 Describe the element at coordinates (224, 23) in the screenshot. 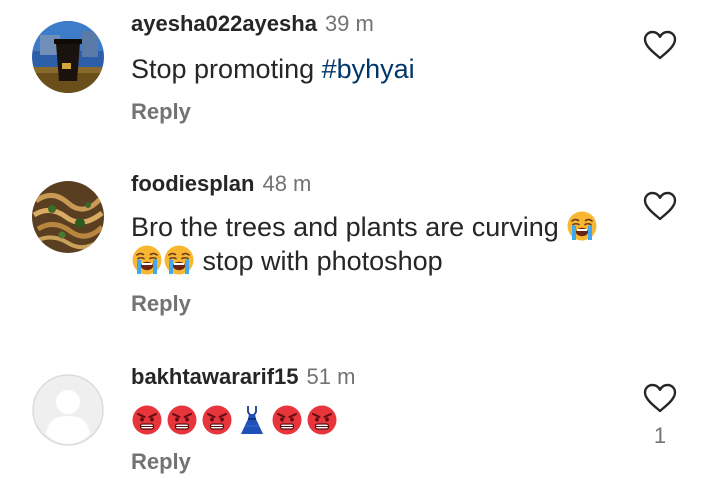

I see `username: ayesha022ayesha` at that location.